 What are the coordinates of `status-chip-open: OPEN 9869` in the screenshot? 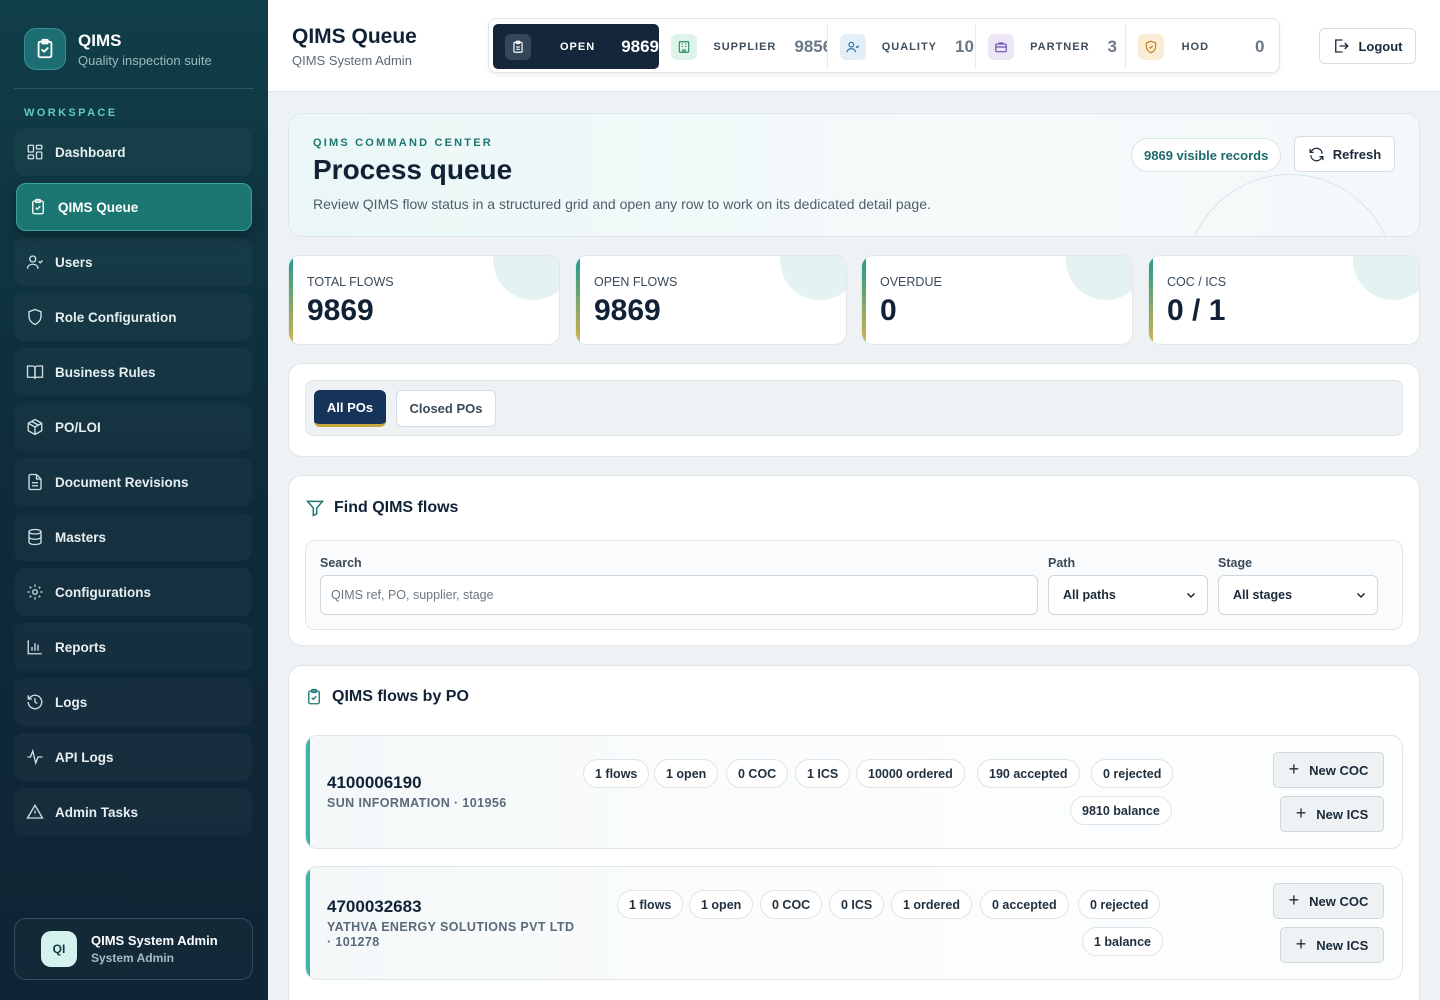 It's located at (576, 46).